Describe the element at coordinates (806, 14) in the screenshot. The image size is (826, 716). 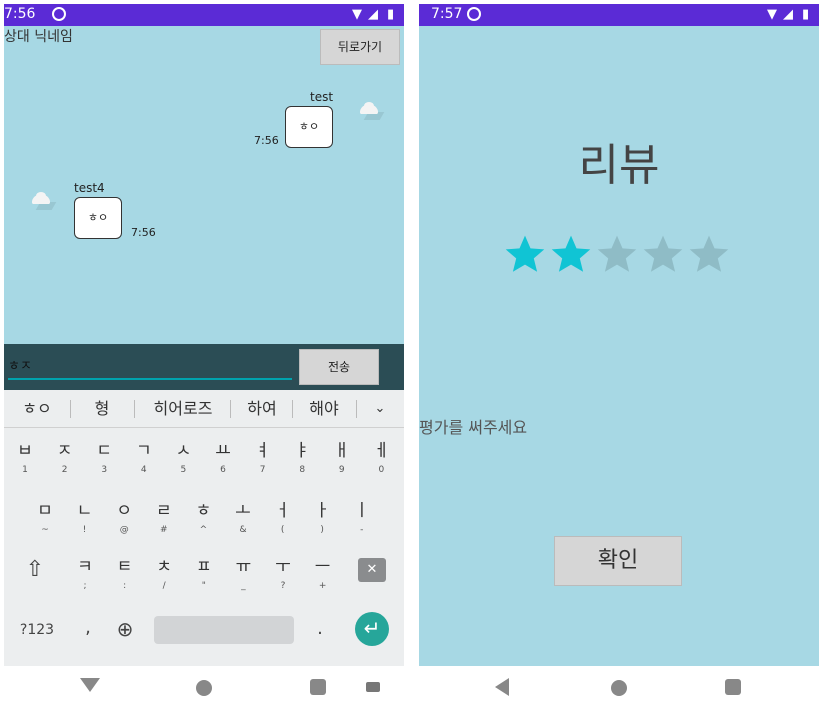
I see `battery-icon: ▮` at that location.